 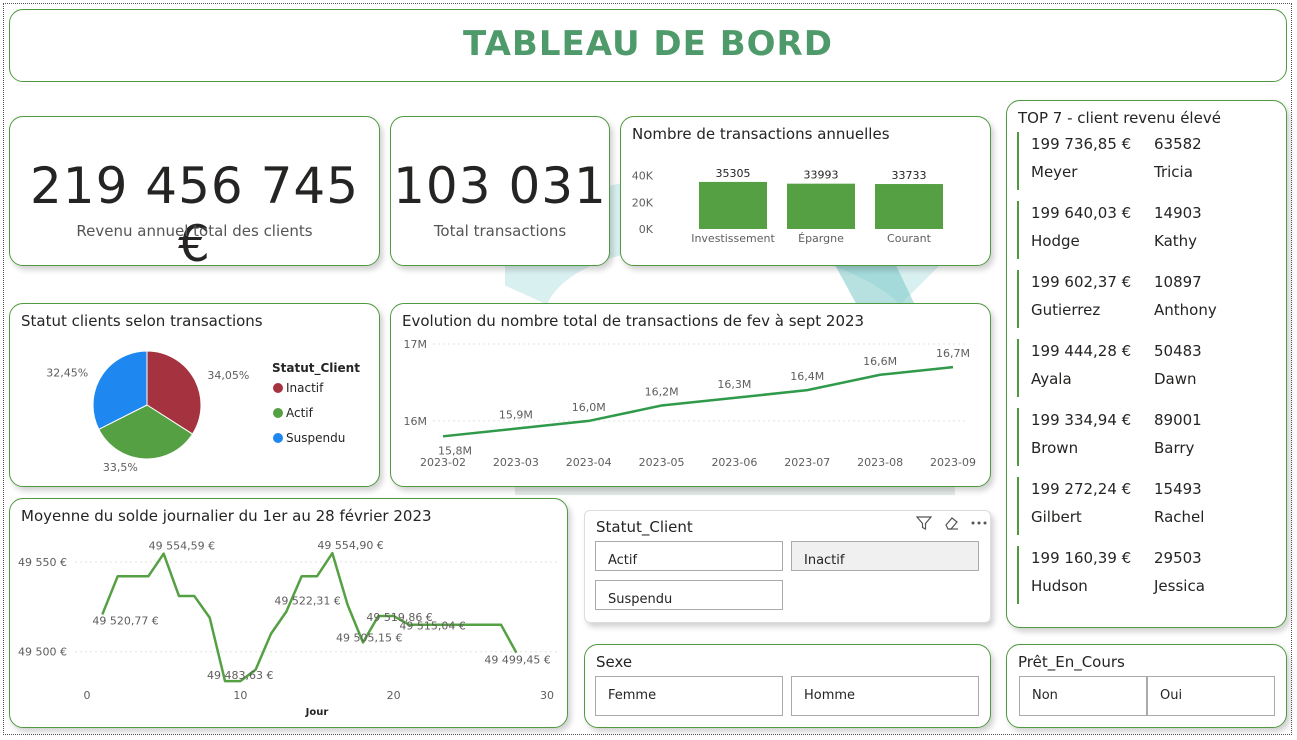 I want to click on top-client-first: Tricia, so click(x=1173, y=172).